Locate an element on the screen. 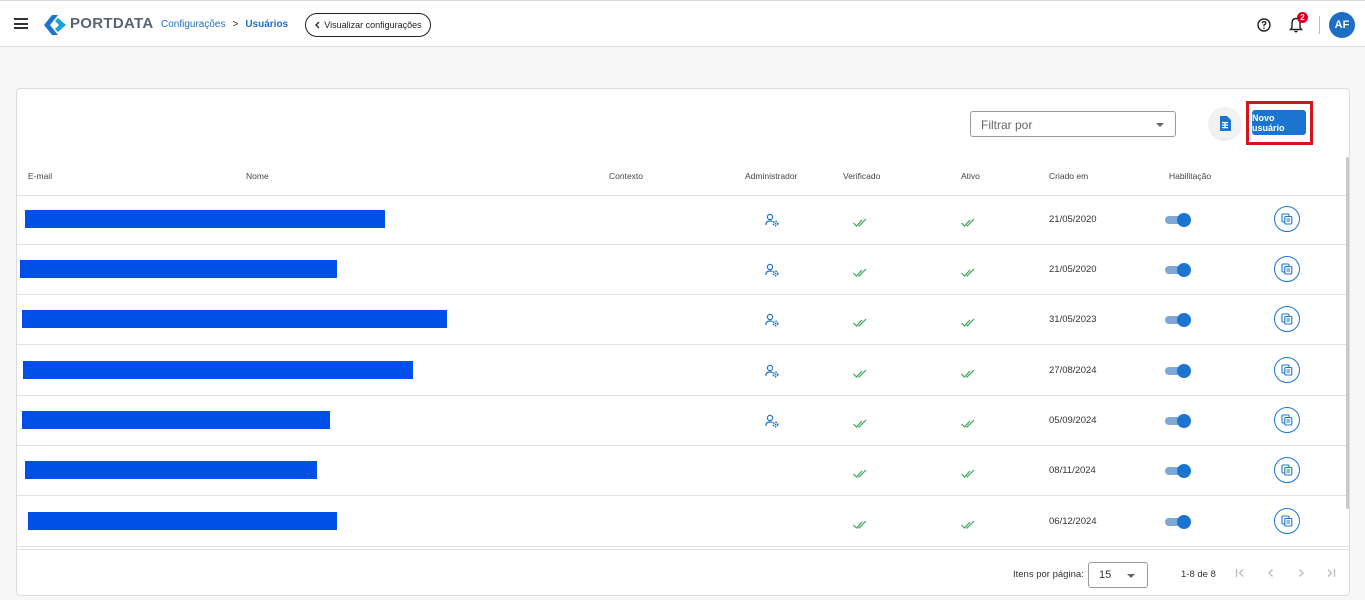 The height and width of the screenshot is (600, 1365). logo-text-data: DATA is located at coordinates (133, 23).